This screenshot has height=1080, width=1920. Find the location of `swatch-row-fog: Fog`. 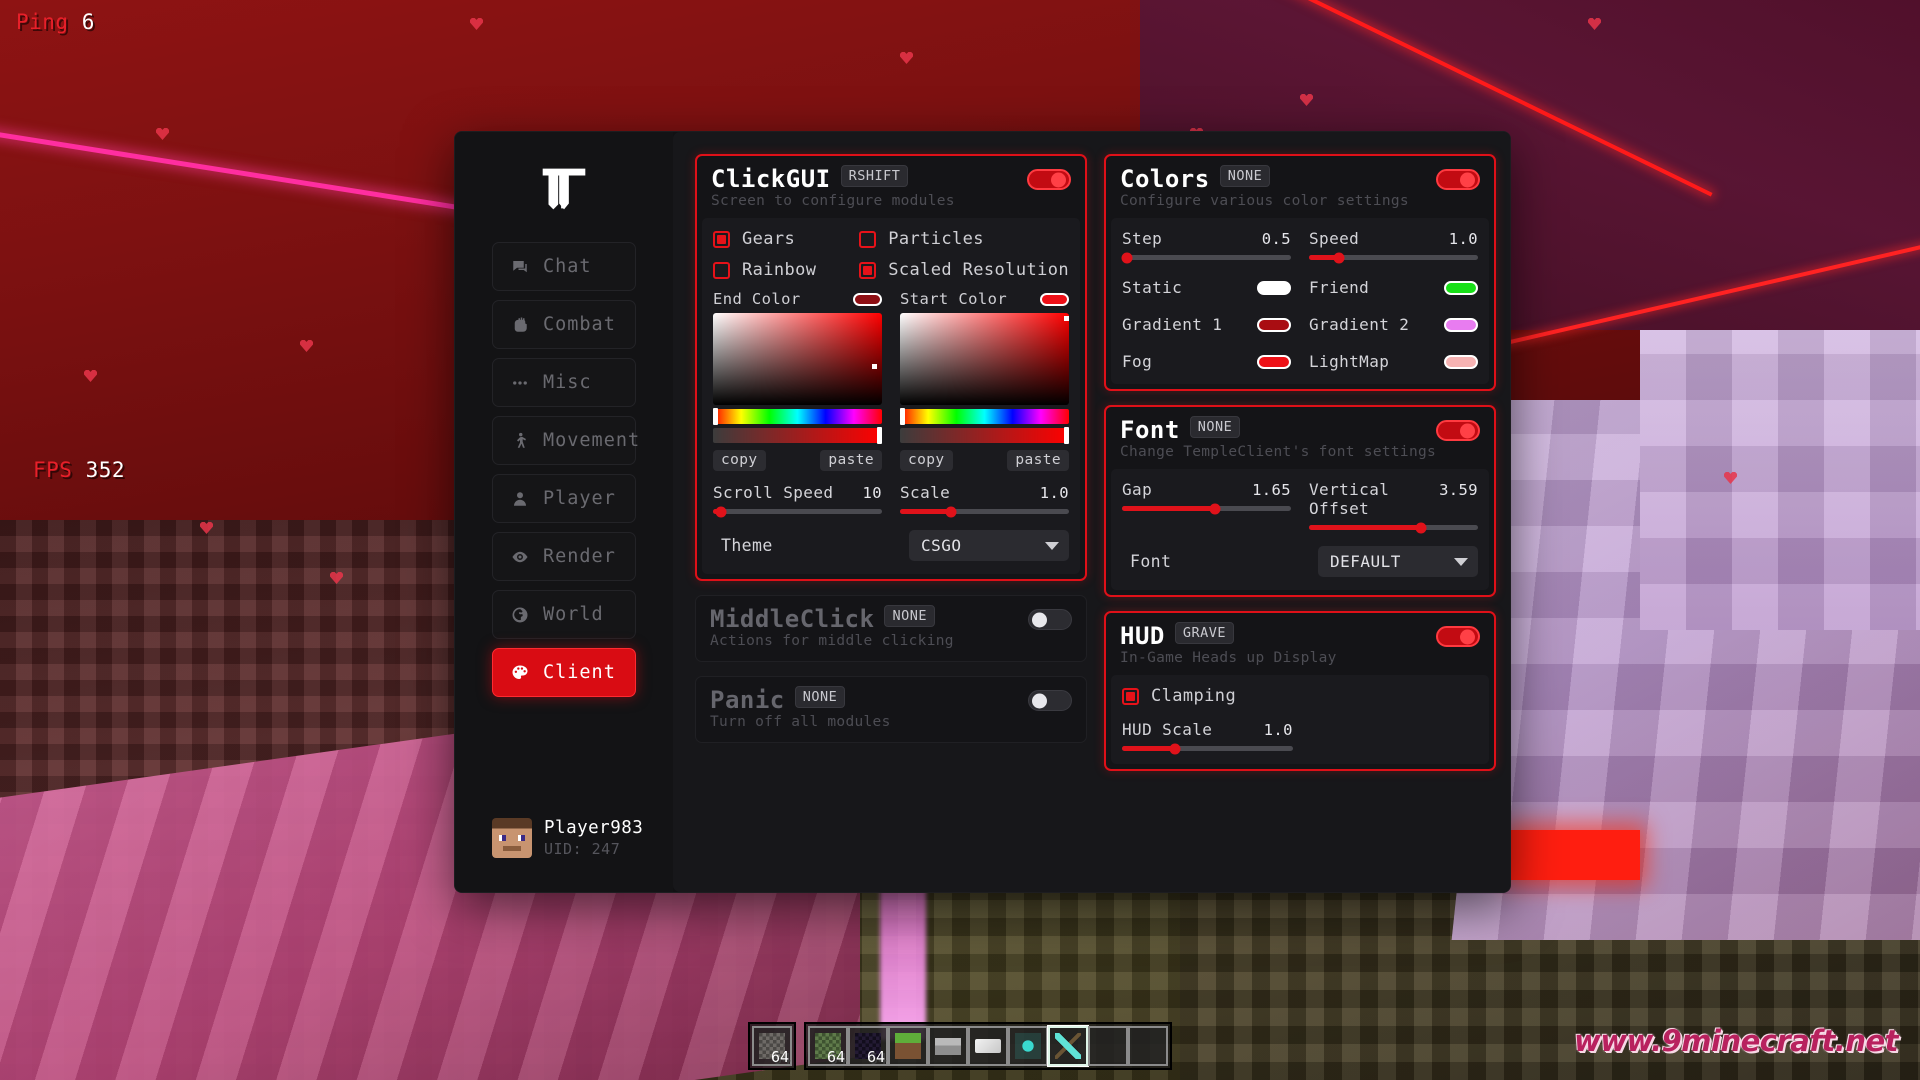

swatch-row-fog: Fog is located at coordinates (1206, 361).